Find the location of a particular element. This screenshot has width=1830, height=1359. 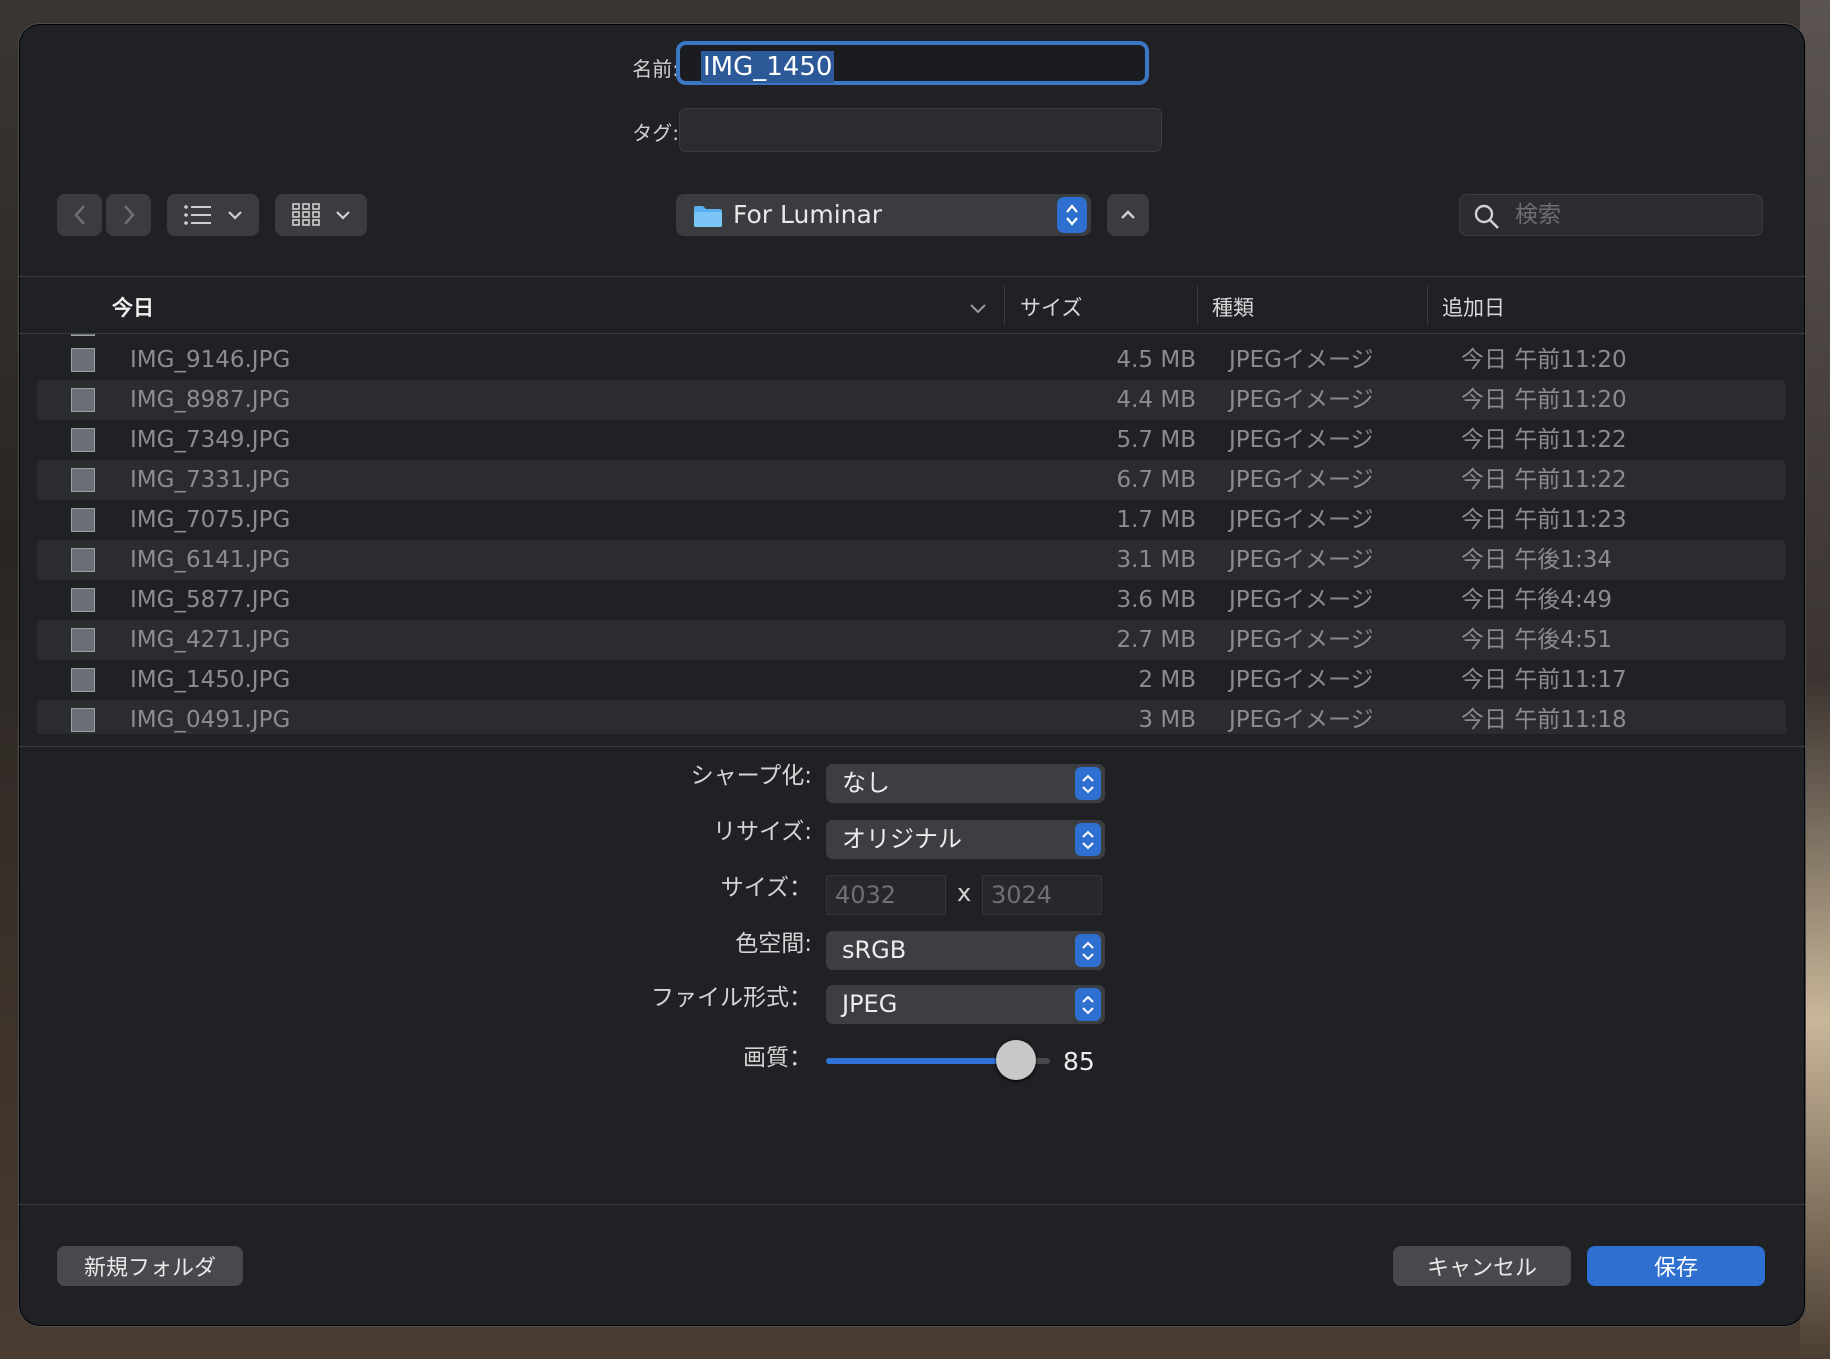

new-folder-button: 新規フォルダ is located at coordinates (150, 1266).